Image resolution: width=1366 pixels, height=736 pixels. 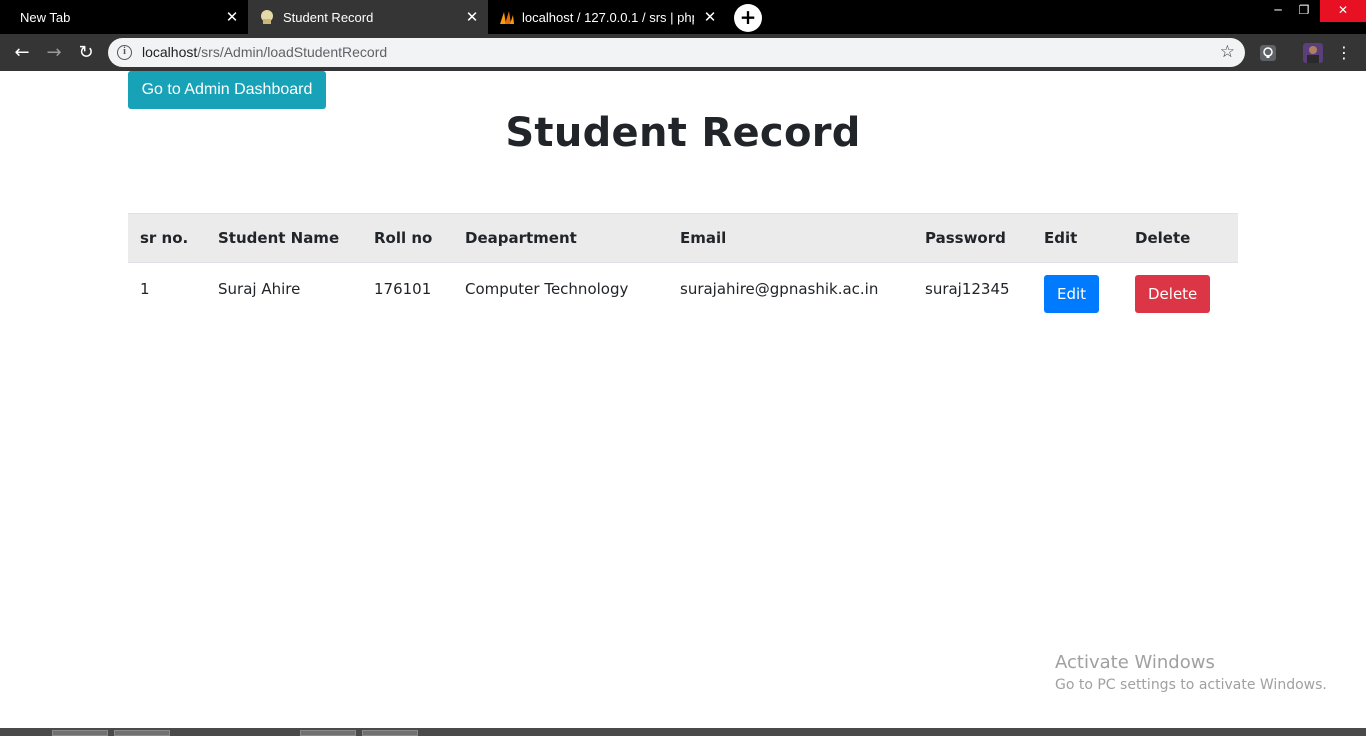 What do you see at coordinates (403, 289) in the screenshot?
I see `cell-roll-no: 176101` at bounding box center [403, 289].